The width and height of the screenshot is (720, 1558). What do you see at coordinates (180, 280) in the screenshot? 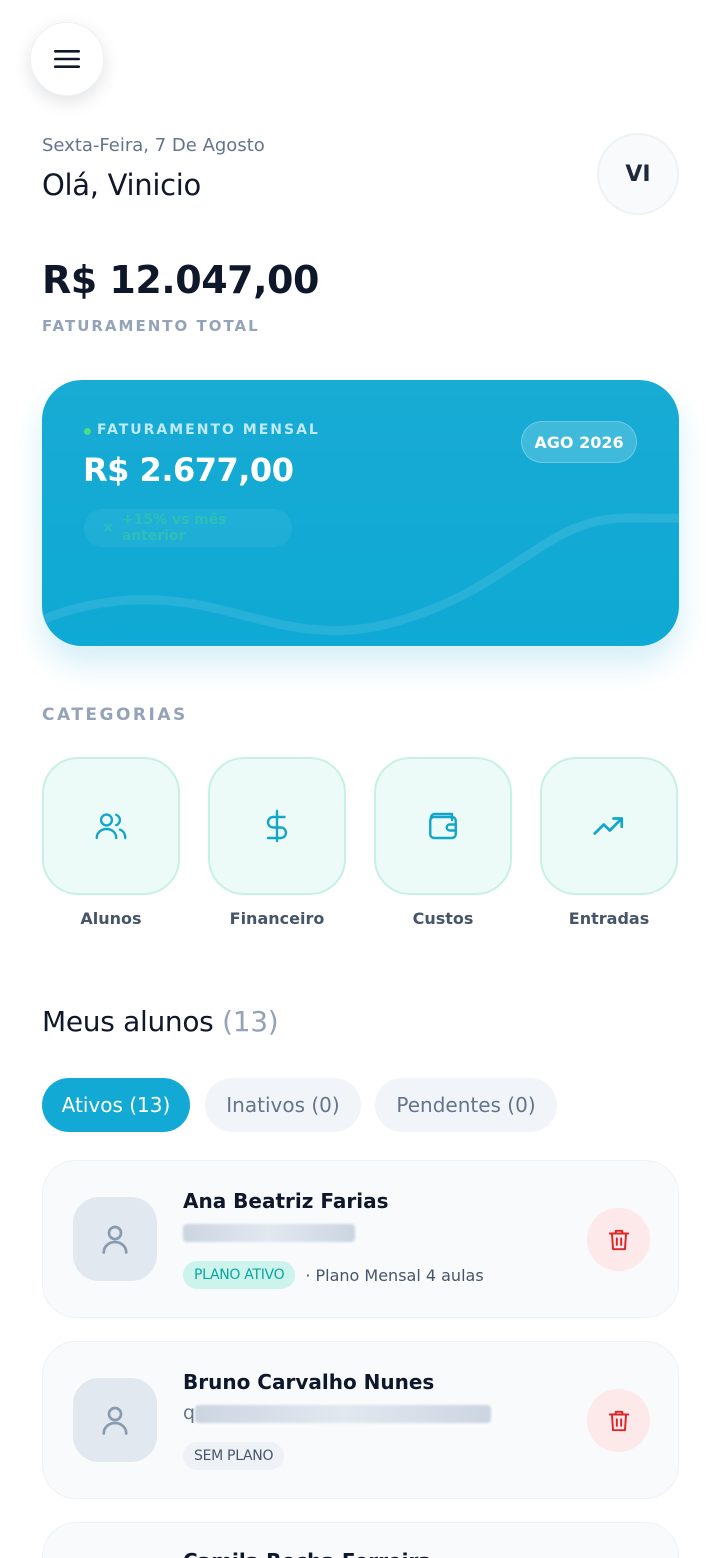
I see `total-revenue-value: R$ 12.047,00` at bounding box center [180, 280].